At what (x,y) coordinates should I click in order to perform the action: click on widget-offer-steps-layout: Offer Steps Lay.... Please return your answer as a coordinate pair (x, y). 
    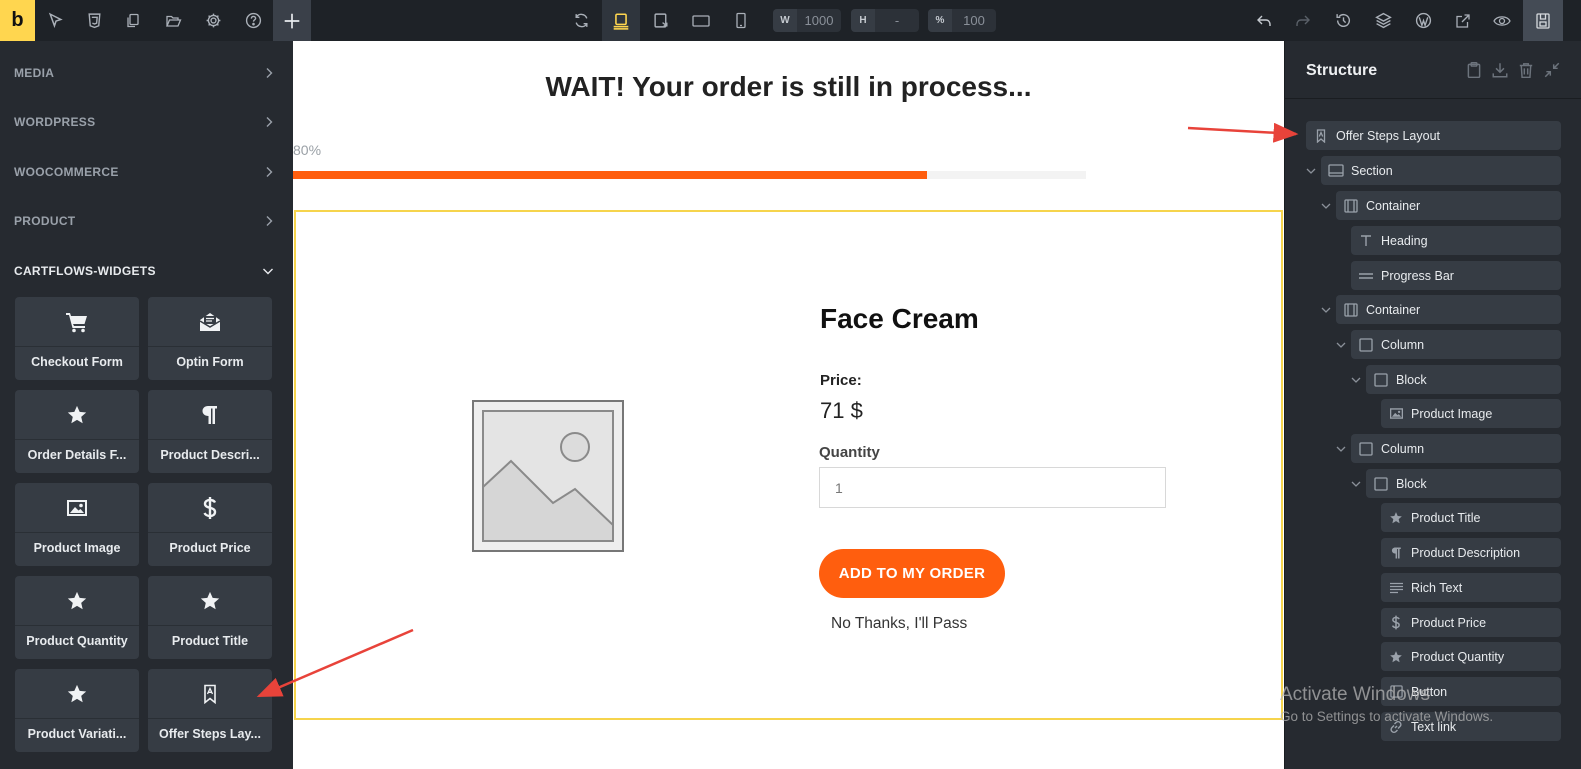
    Looking at the image, I should click on (210, 710).